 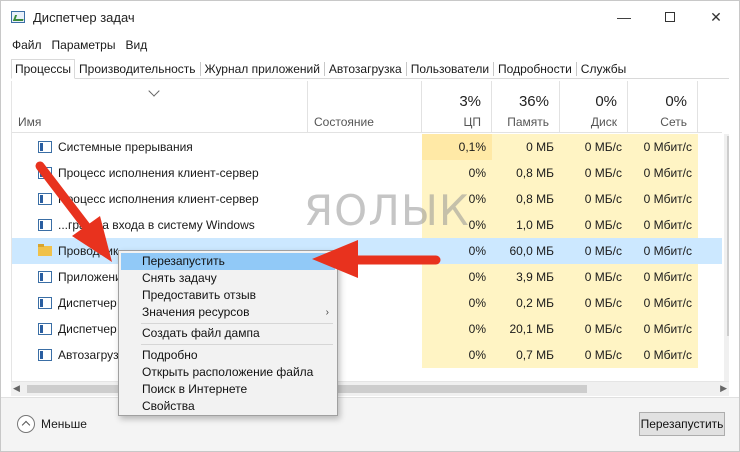 I want to click on window-title: Диспетчер задач, so click(x=84, y=17).